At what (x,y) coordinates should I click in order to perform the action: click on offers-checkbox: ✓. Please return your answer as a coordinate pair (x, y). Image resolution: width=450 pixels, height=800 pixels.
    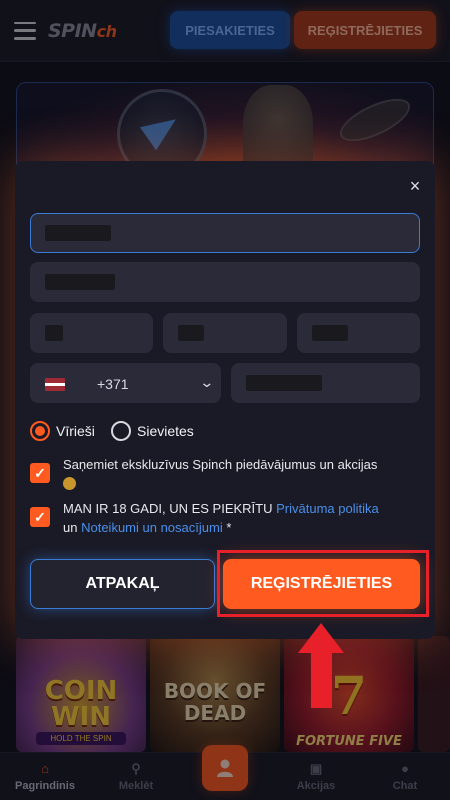
    Looking at the image, I should click on (40, 473).